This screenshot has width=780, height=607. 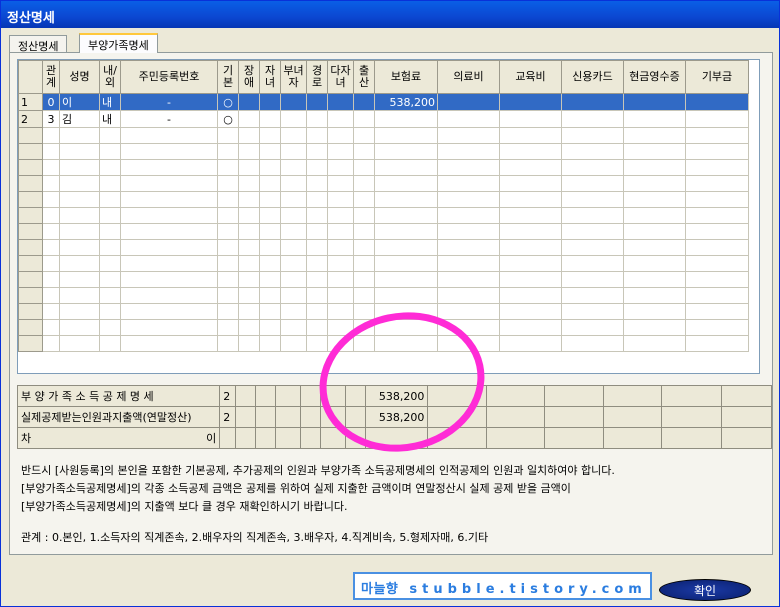 What do you see at coordinates (406, 102) in the screenshot?
I see `cell-insurance: 538,200` at bounding box center [406, 102].